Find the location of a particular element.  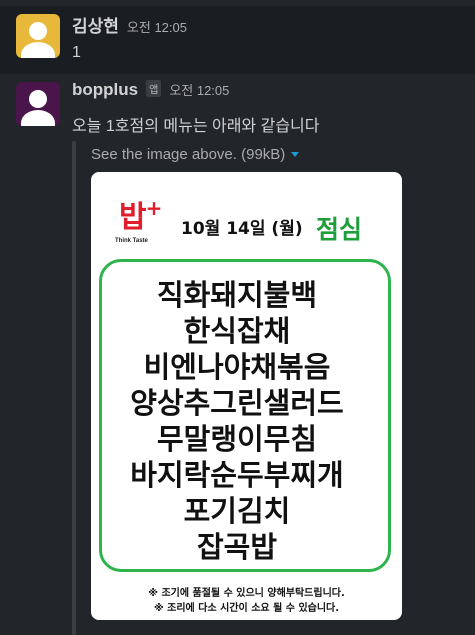

message-header: 김상현 오전 12:05 is located at coordinates (129, 24).